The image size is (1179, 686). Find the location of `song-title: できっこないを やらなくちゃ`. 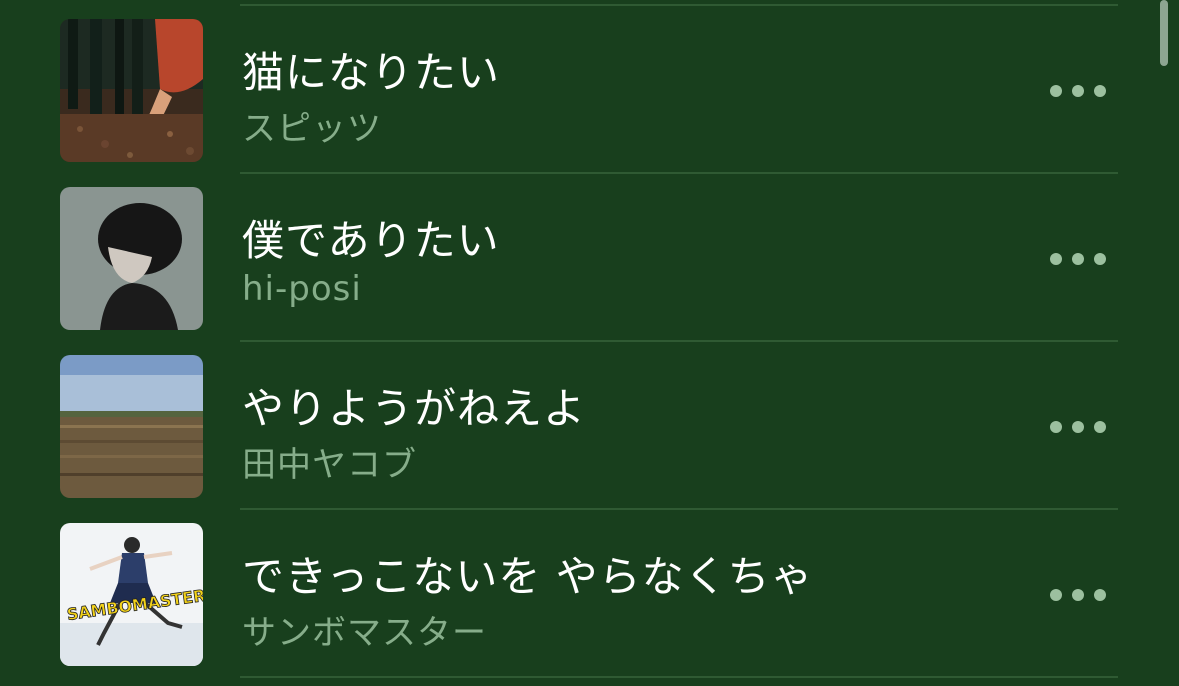

song-title: できっこないを やらなくちゃ is located at coordinates (528, 576).